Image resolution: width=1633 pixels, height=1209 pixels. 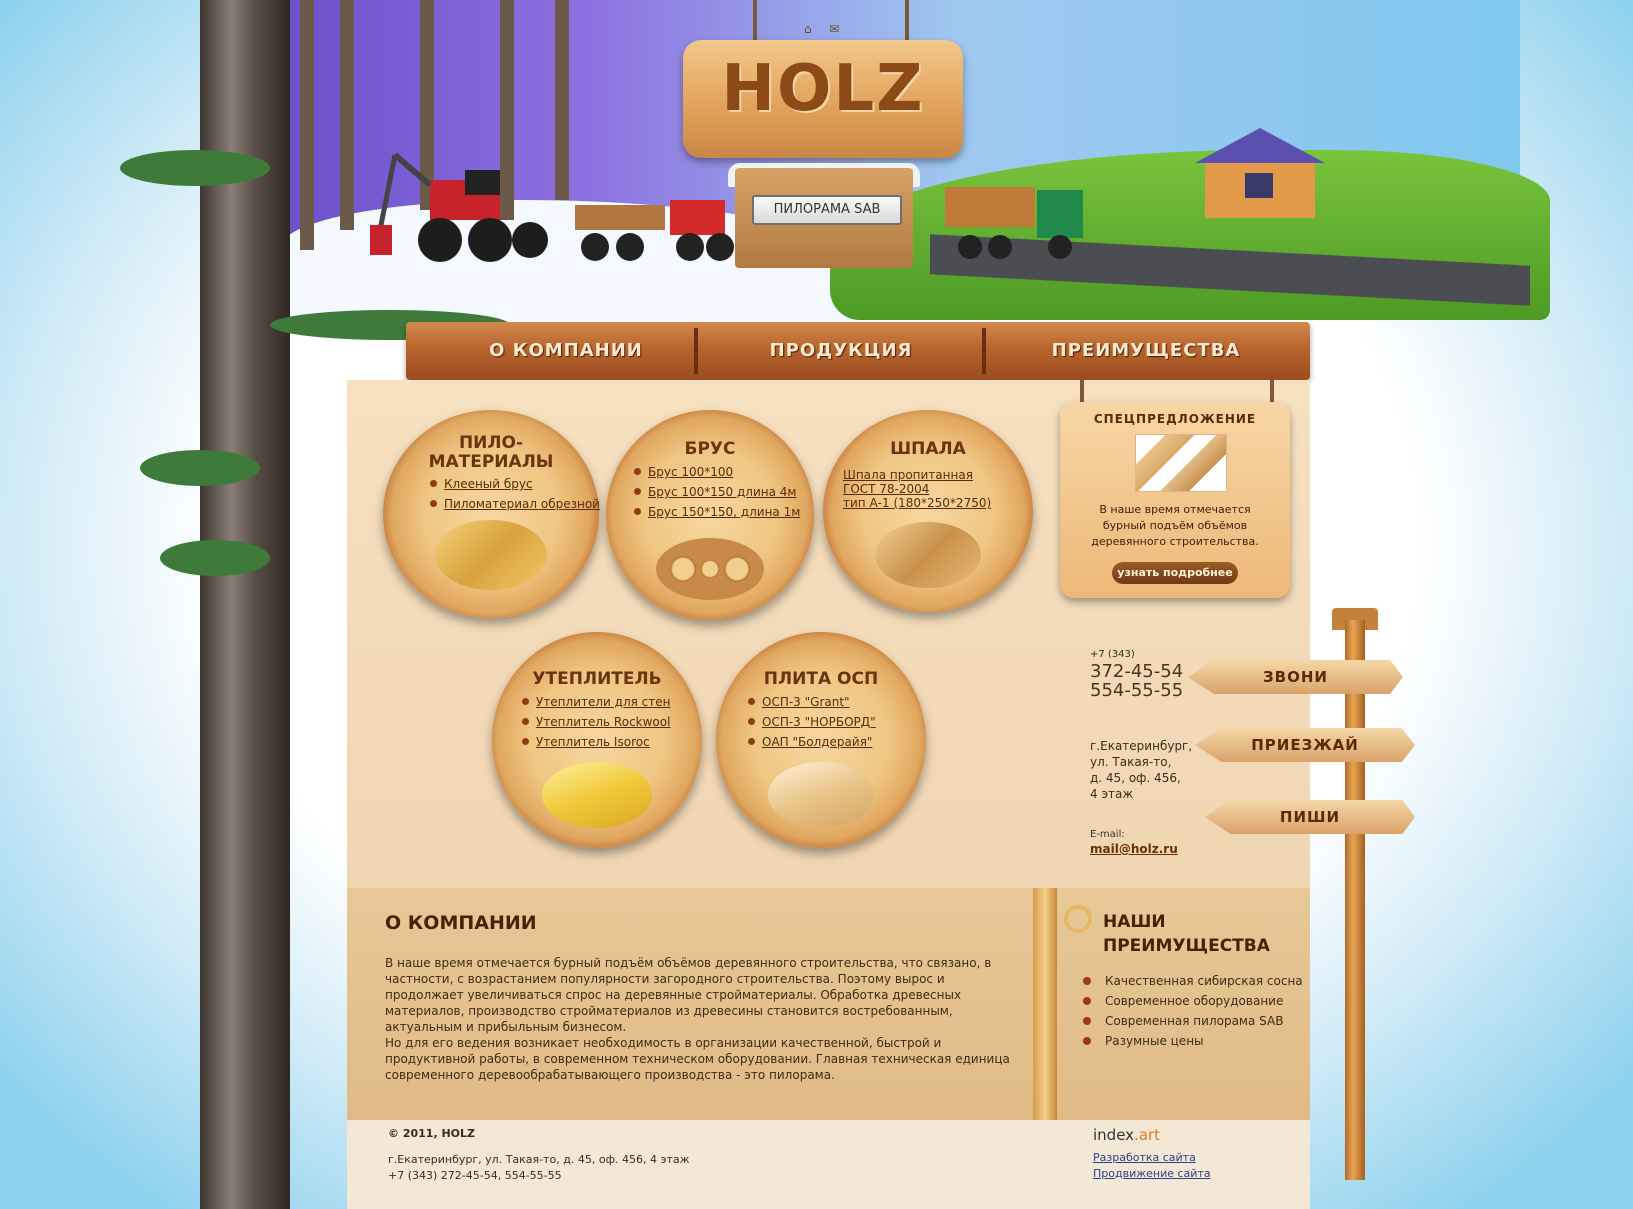 I want to click on ring-links: Клееный брус Пиломатериал обрезной, so click(x=515, y=494).